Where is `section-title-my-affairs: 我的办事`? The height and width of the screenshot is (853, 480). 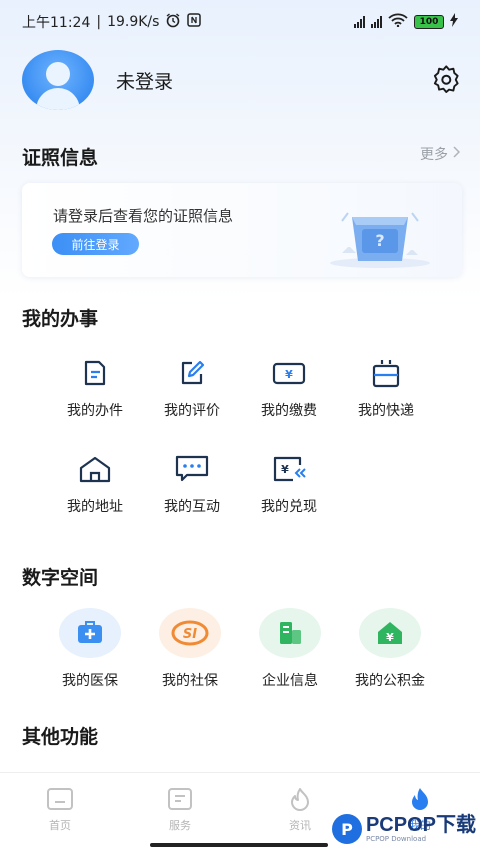 section-title-my-affairs: 我的办事 is located at coordinates (60, 319).